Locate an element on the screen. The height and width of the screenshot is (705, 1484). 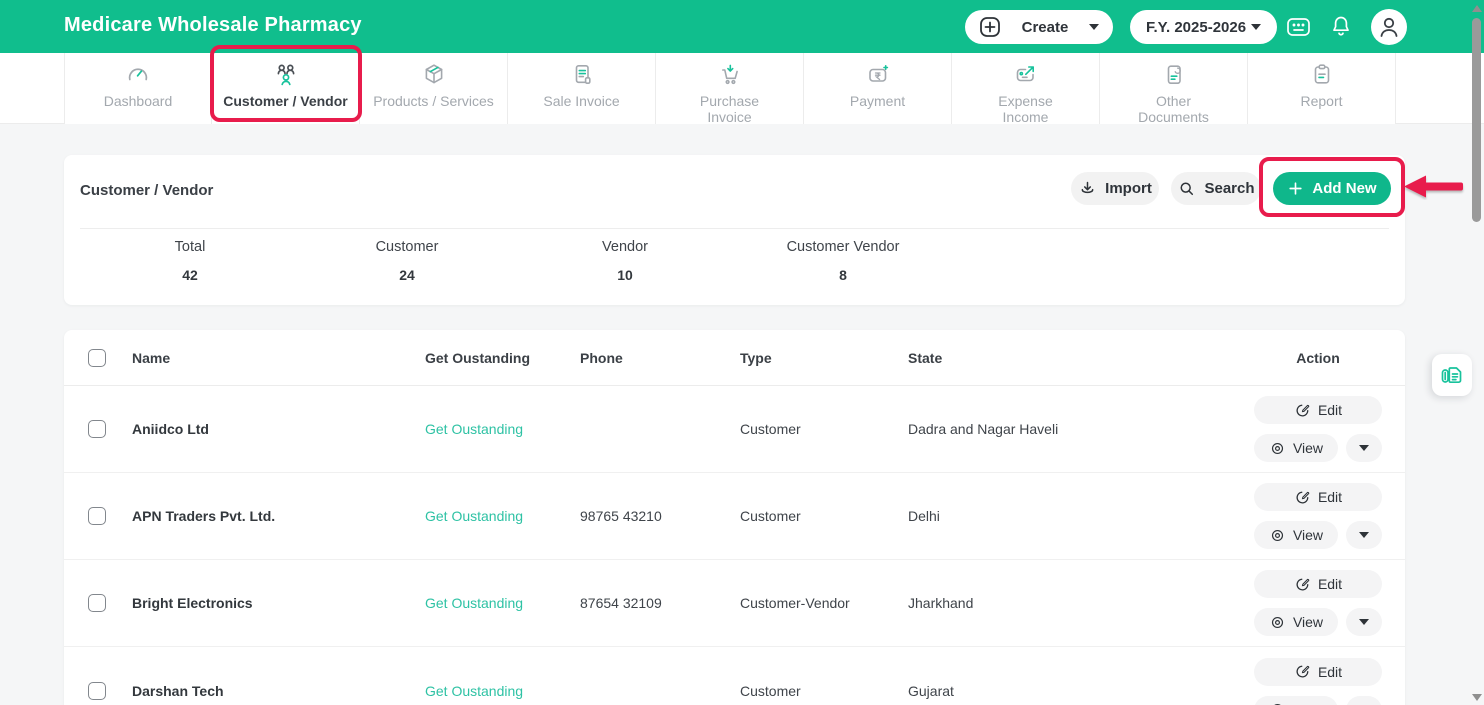
tab-other-documents: Other Documents is located at coordinates (1174, 89).